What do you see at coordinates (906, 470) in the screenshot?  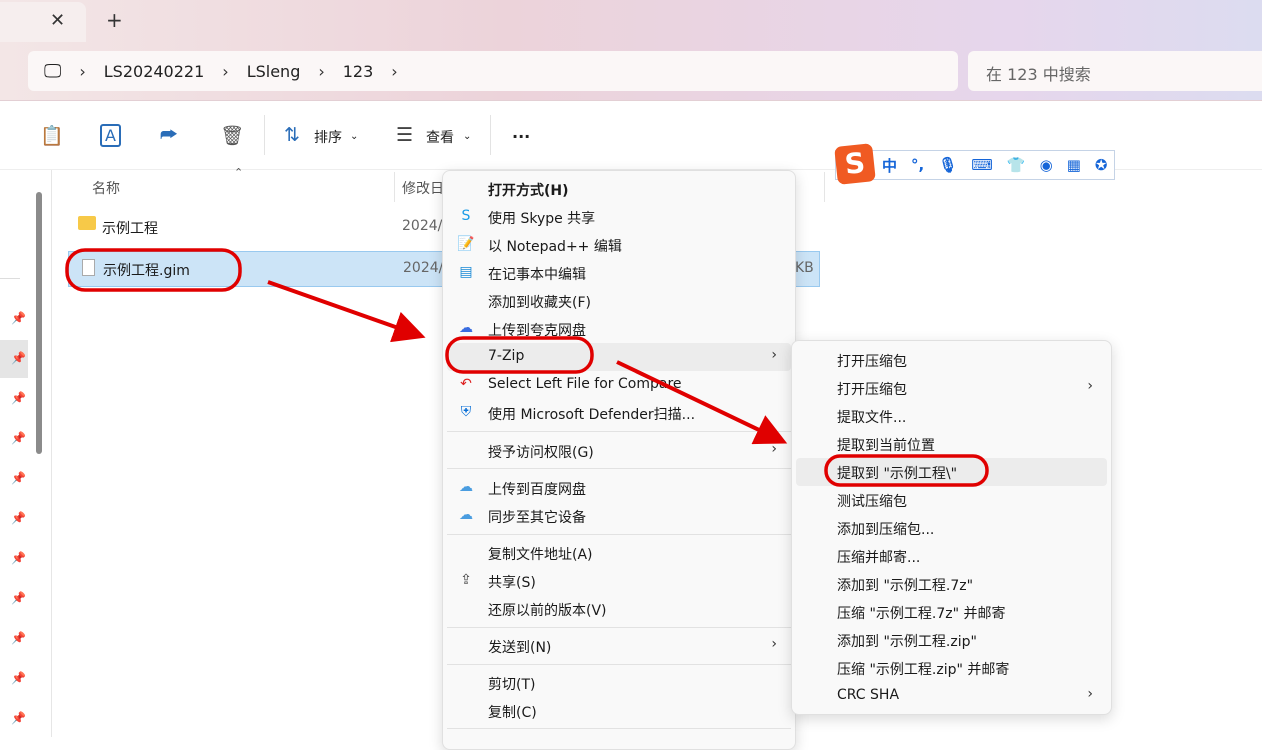 I see `highlight-extract-annotation` at bounding box center [906, 470].